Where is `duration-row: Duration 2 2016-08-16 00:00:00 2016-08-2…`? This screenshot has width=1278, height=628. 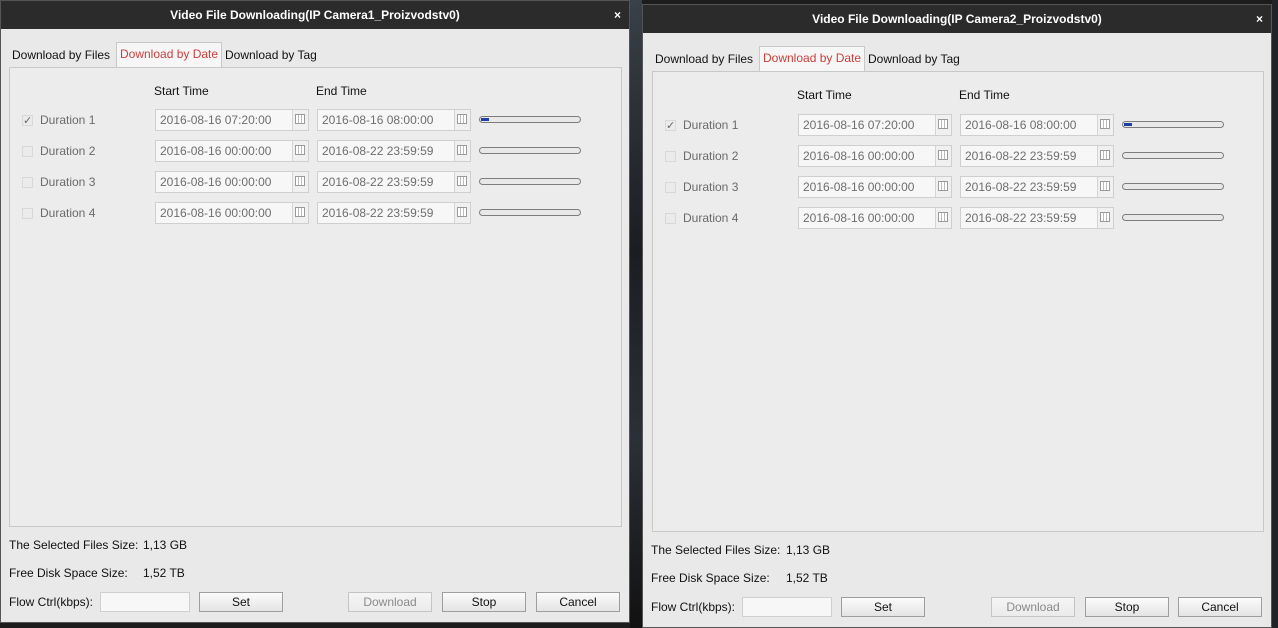 duration-row: Duration 2 2016-08-16 00:00:00 2016-08-2… is located at coordinates (958, 156).